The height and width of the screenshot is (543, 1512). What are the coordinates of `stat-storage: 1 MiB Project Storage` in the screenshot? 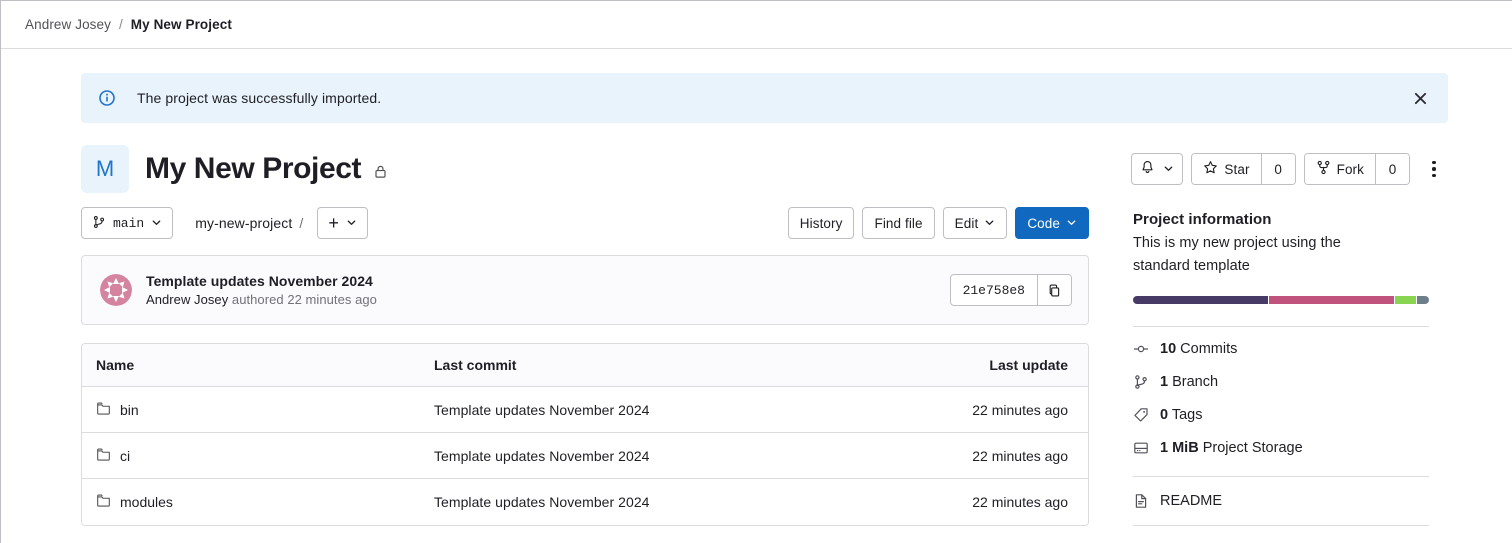 It's located at (1290, 448).